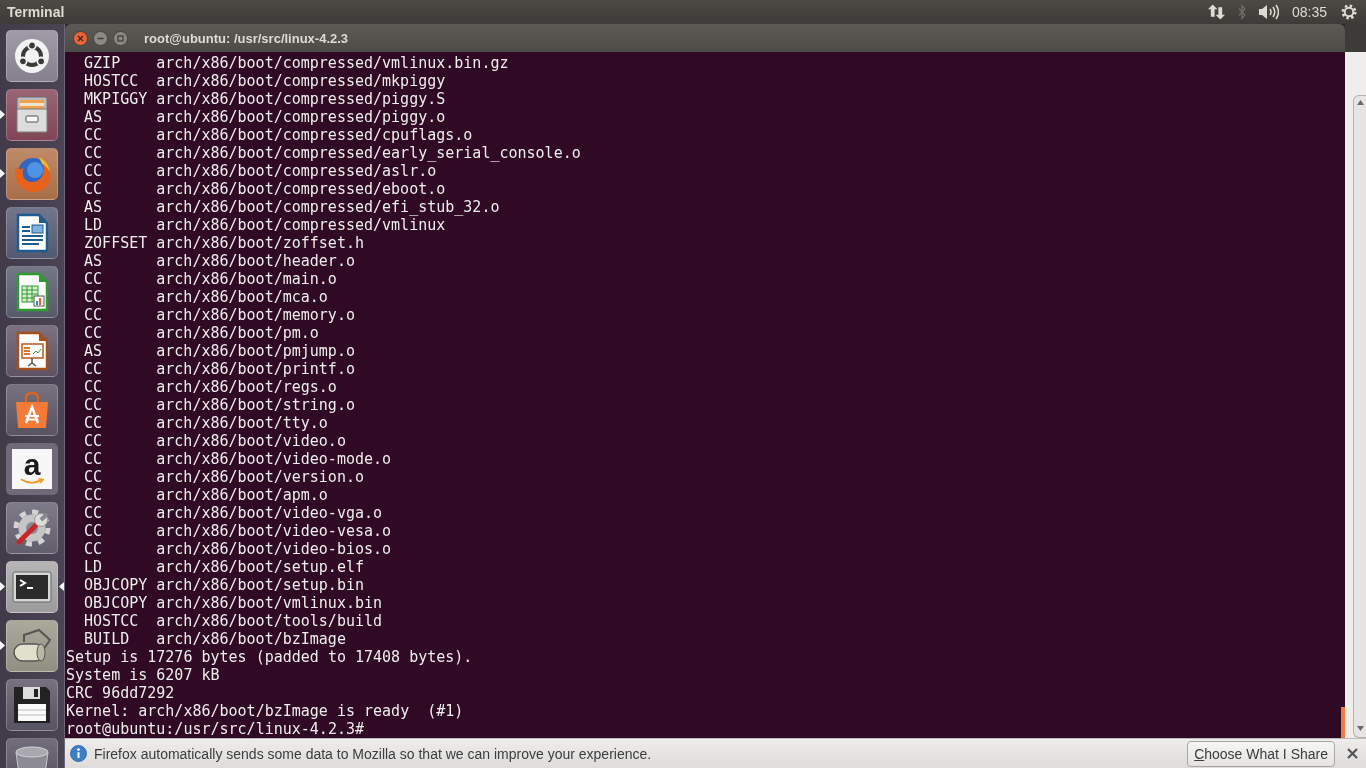  I want to click on smile-arrow-icon, so click(32, 481).